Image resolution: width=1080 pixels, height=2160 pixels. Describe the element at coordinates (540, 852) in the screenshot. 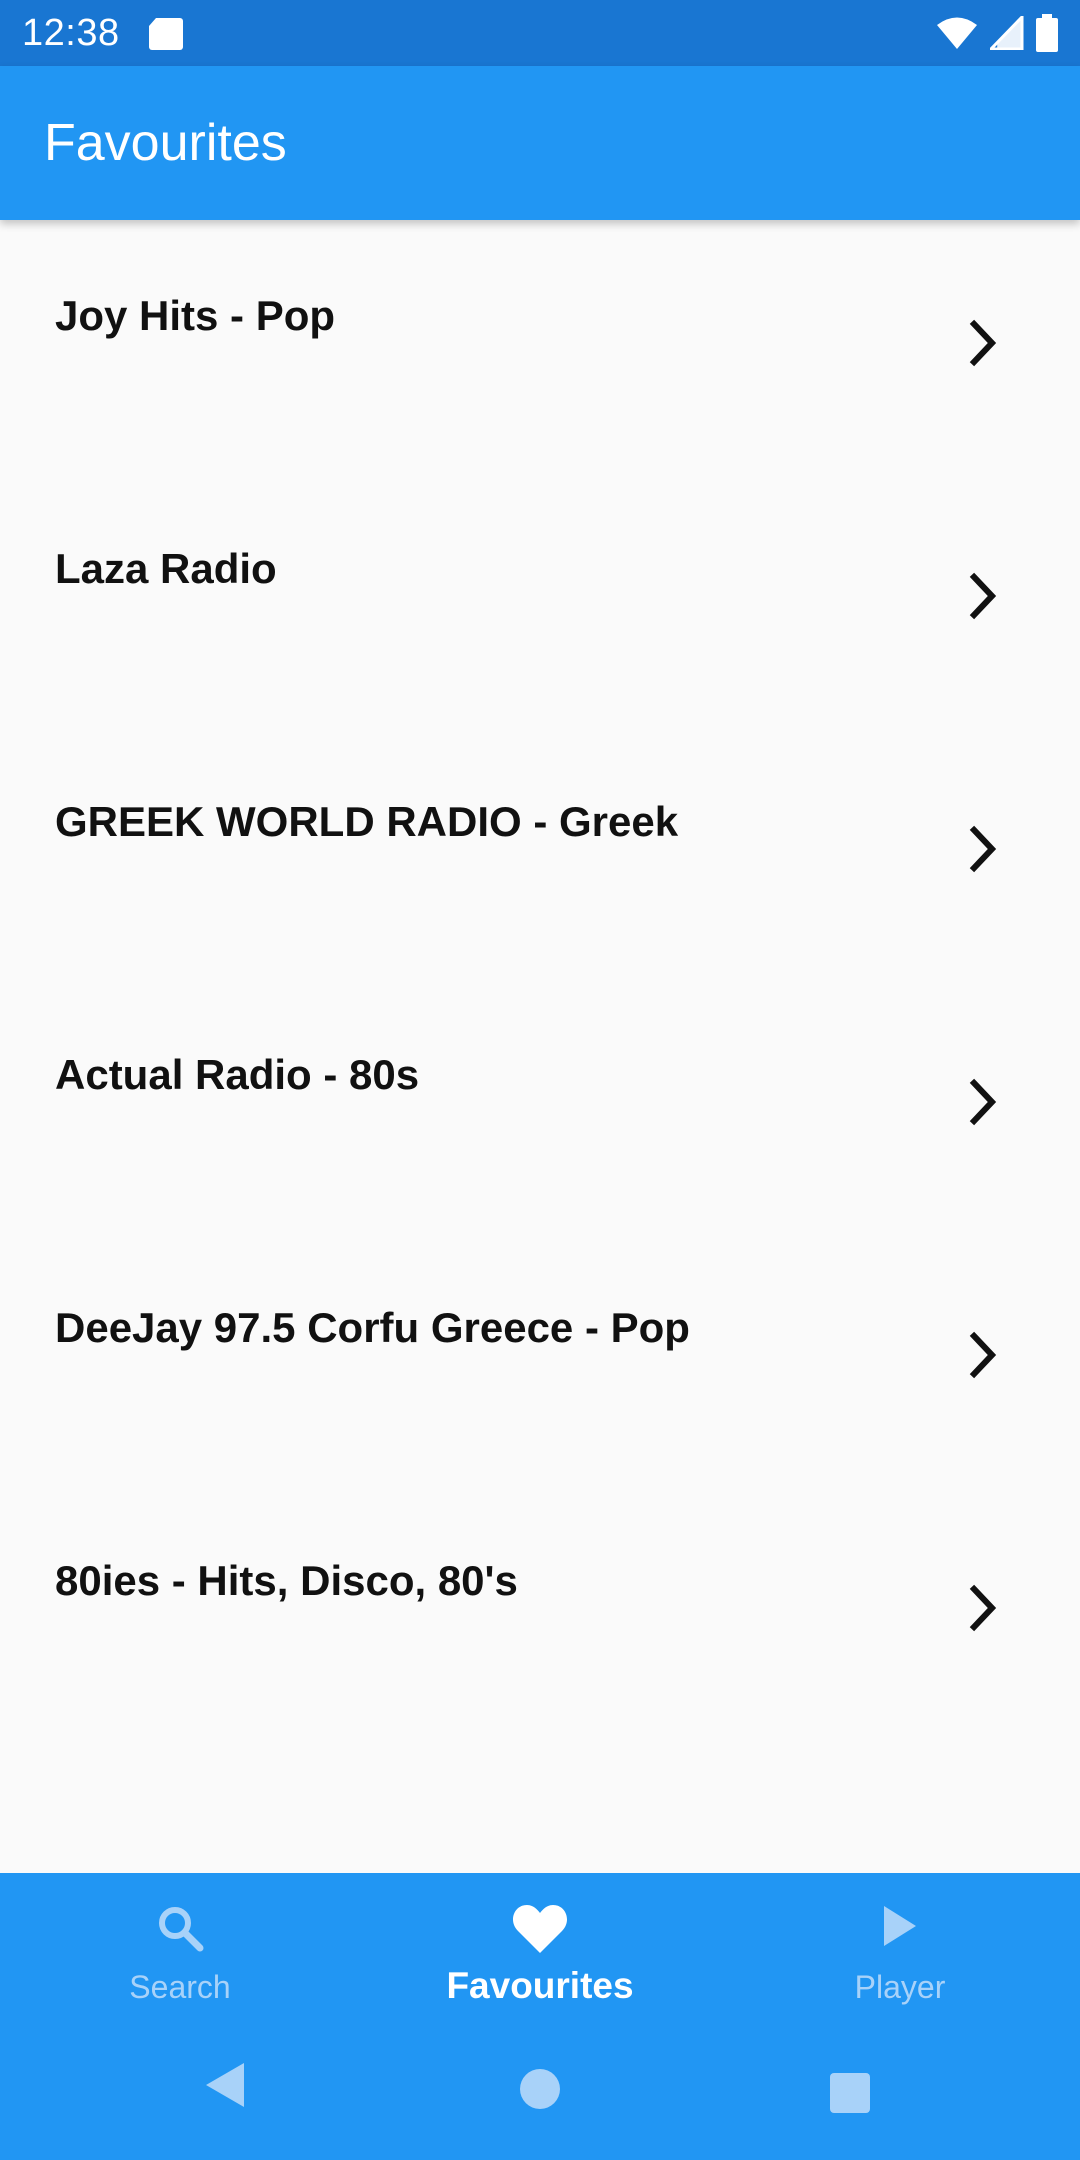

I see `list-item: GREEK WORLD RADIO - Greek` at that location.